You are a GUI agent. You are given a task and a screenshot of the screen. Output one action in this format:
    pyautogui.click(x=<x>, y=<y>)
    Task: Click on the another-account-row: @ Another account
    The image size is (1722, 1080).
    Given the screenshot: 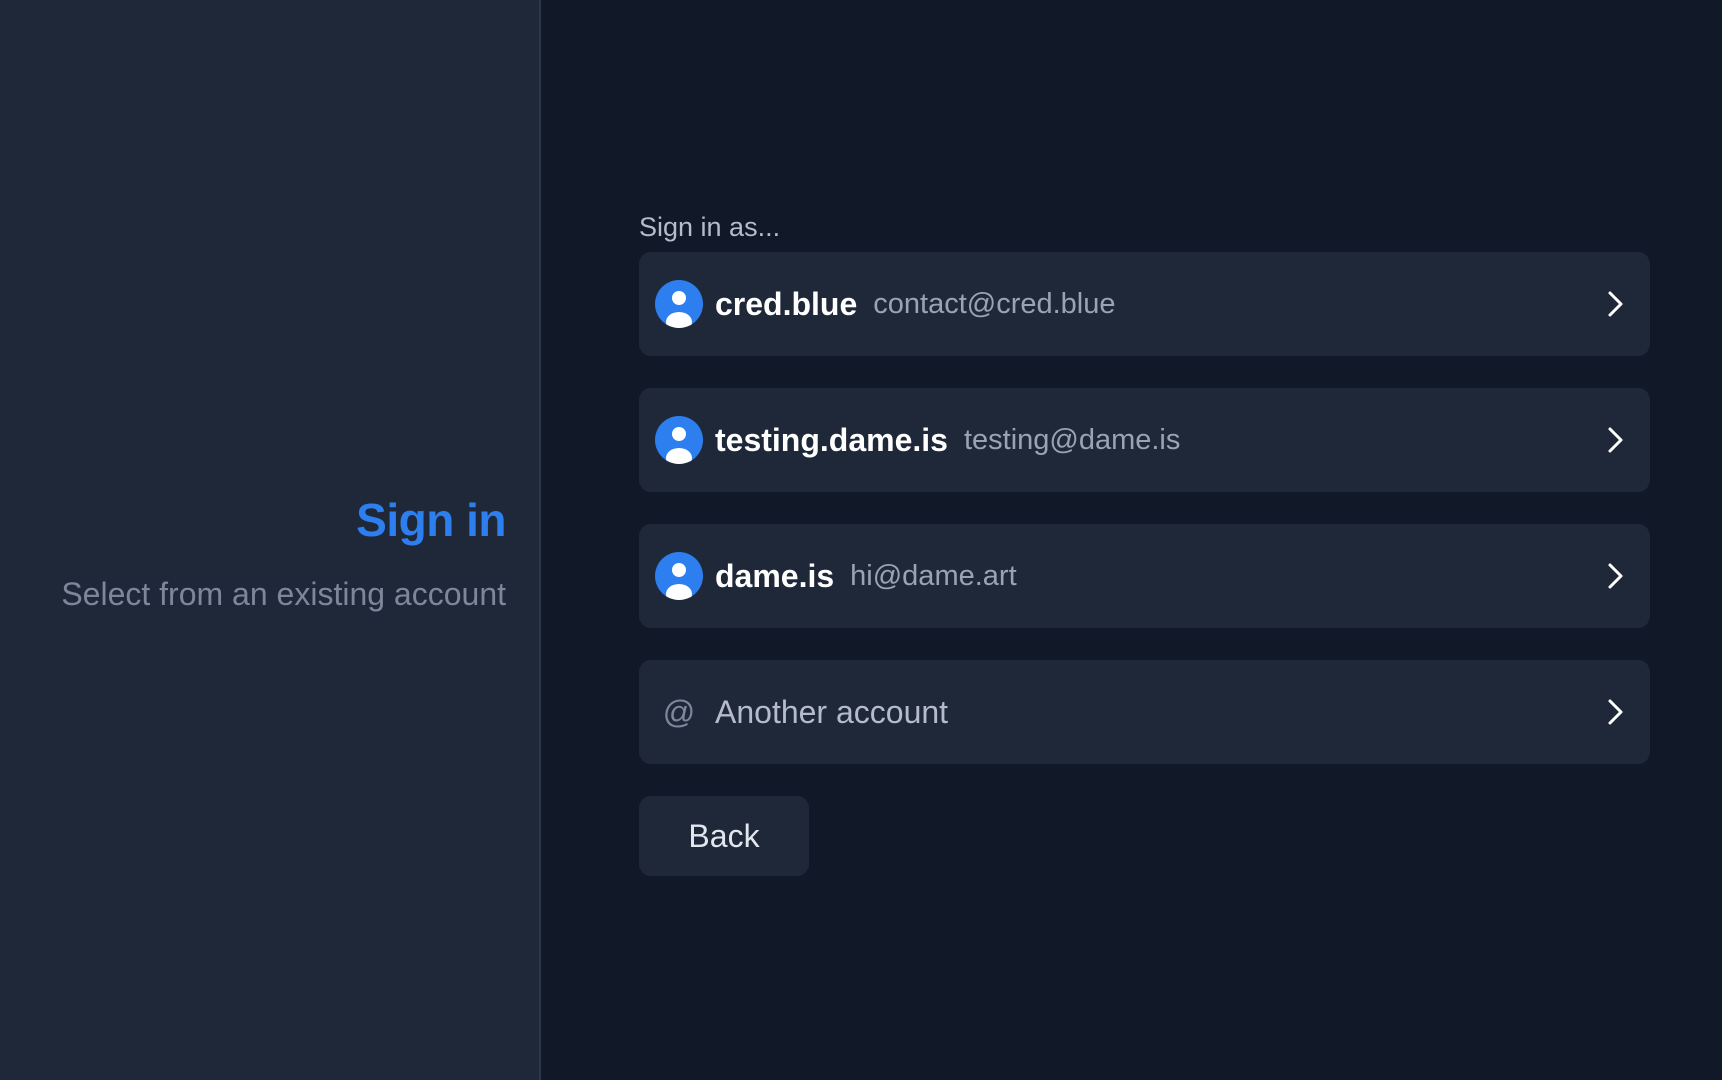 What is the action you would take?
    pyautogui.click(x=1144, y=712)
    